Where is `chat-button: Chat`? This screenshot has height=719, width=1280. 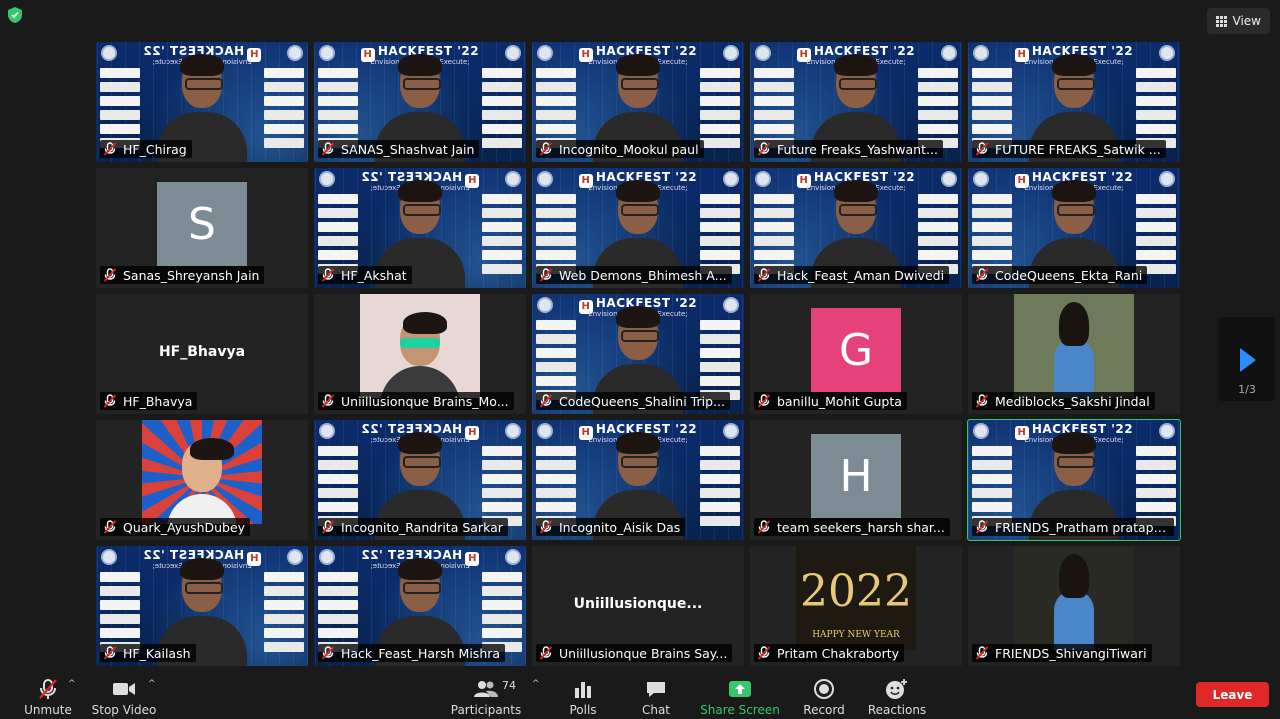 chat-button: Chat is located at coordinates (656, 695).